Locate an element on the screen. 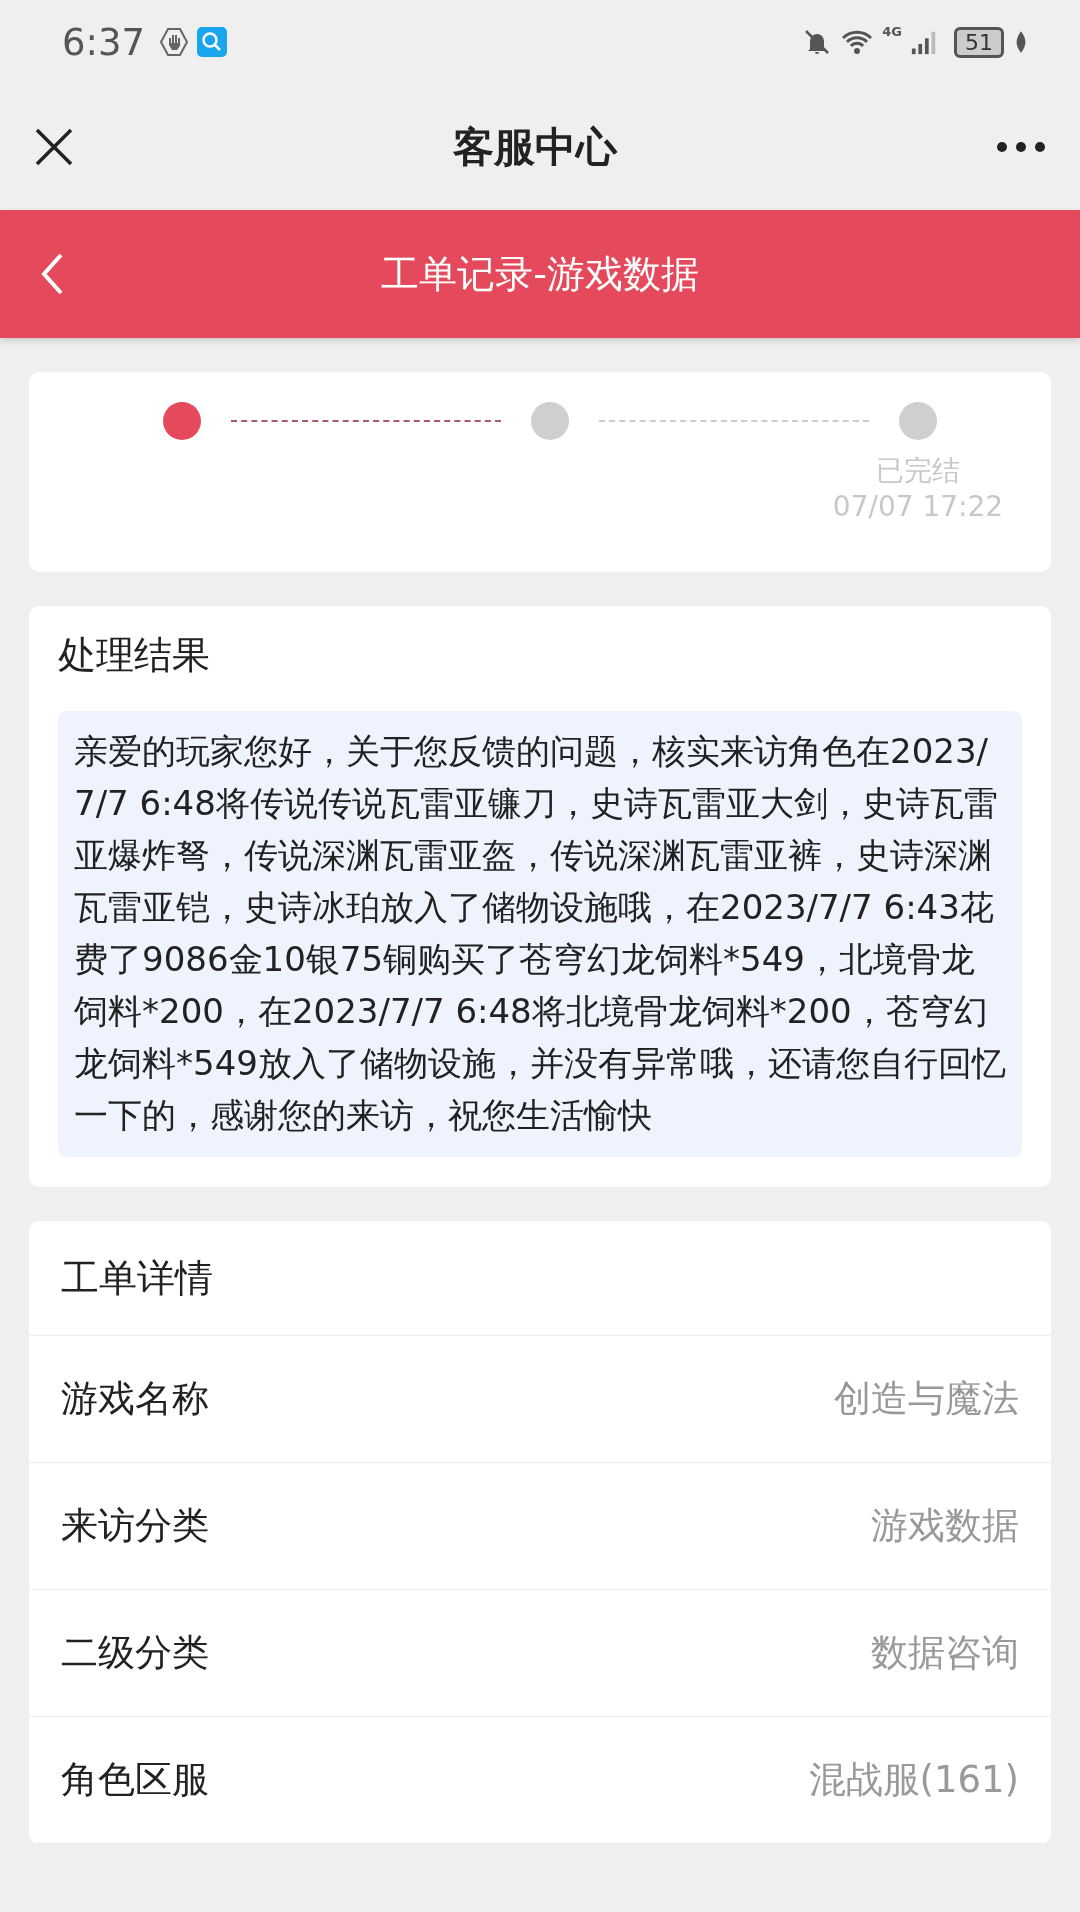  hand-icon is located at coordinates (174, 42).